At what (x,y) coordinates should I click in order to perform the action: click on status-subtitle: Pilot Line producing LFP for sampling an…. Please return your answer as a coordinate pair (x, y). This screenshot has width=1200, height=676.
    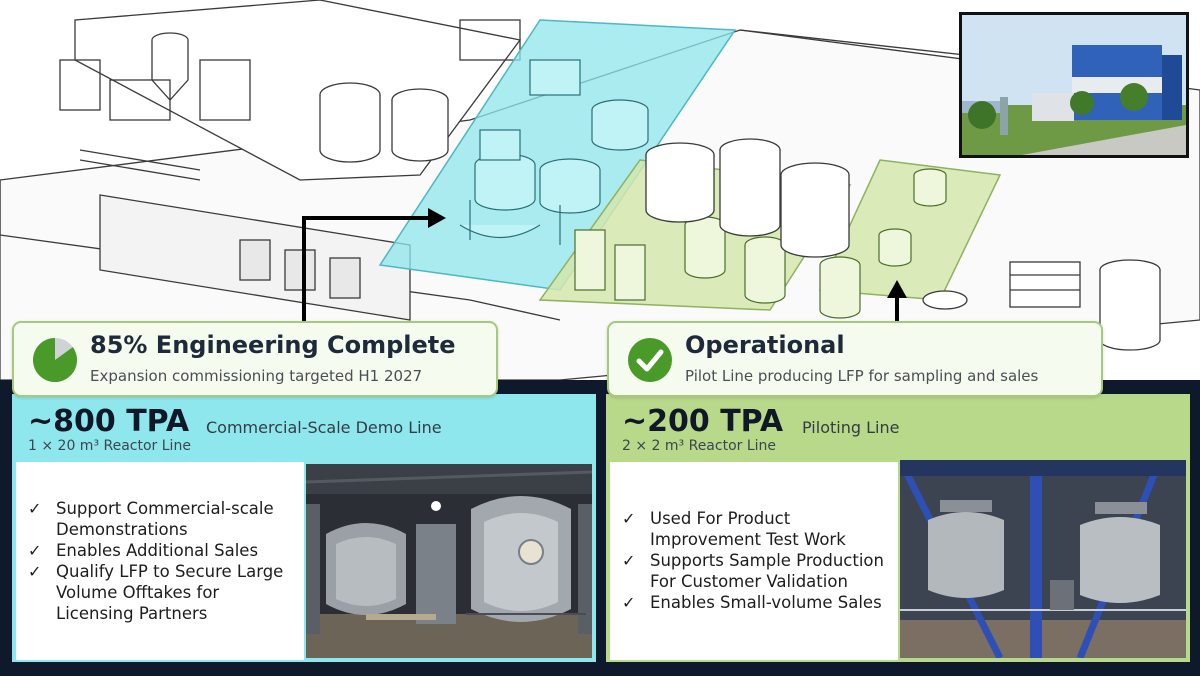
    Looking at the image, I should click on (862, 376).